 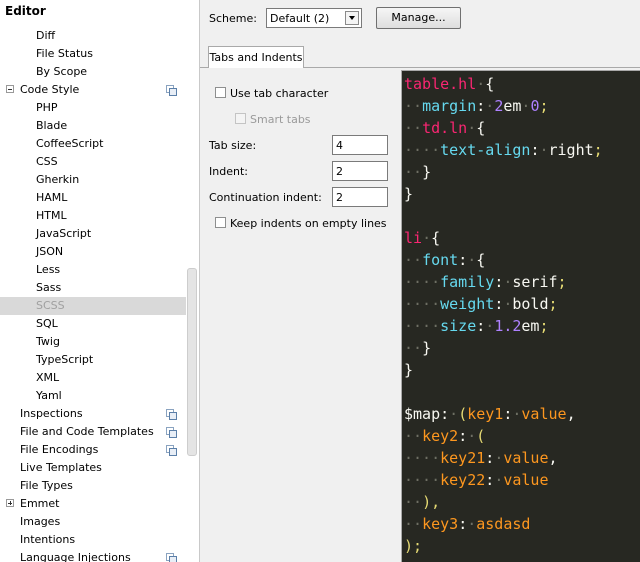 I want to click on code-token: 1.2, so click(x=508, y=326).